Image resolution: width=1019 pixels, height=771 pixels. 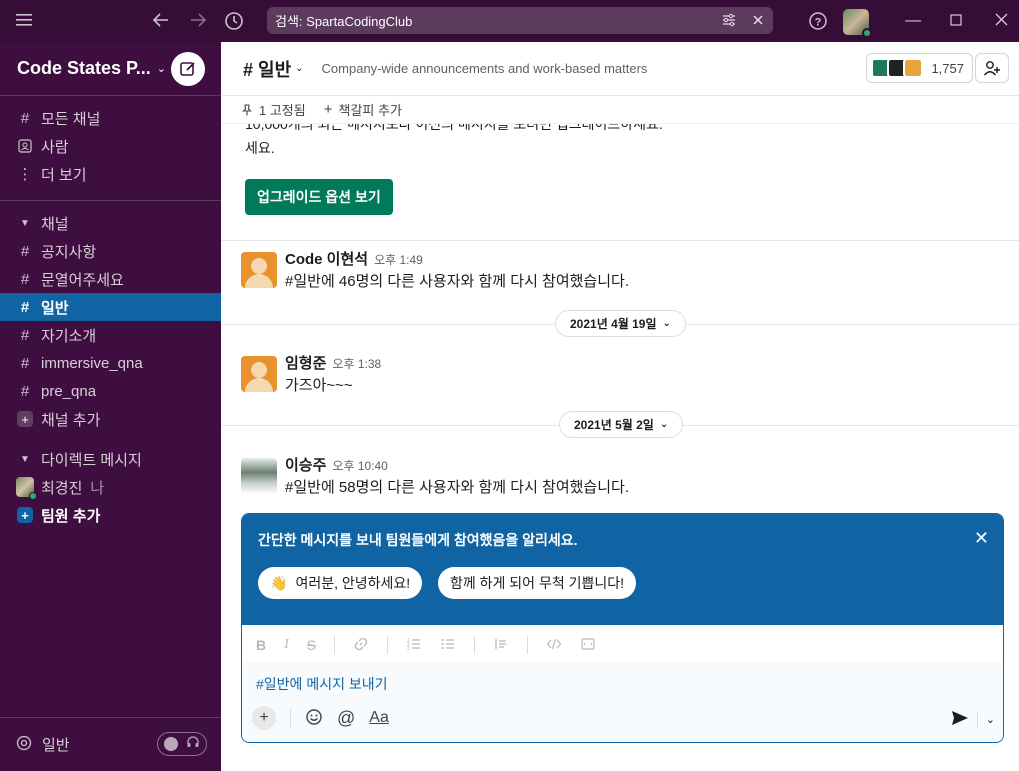 I want to click on workspace-header: Code States P... ⌄, so click(x=110, y=69).